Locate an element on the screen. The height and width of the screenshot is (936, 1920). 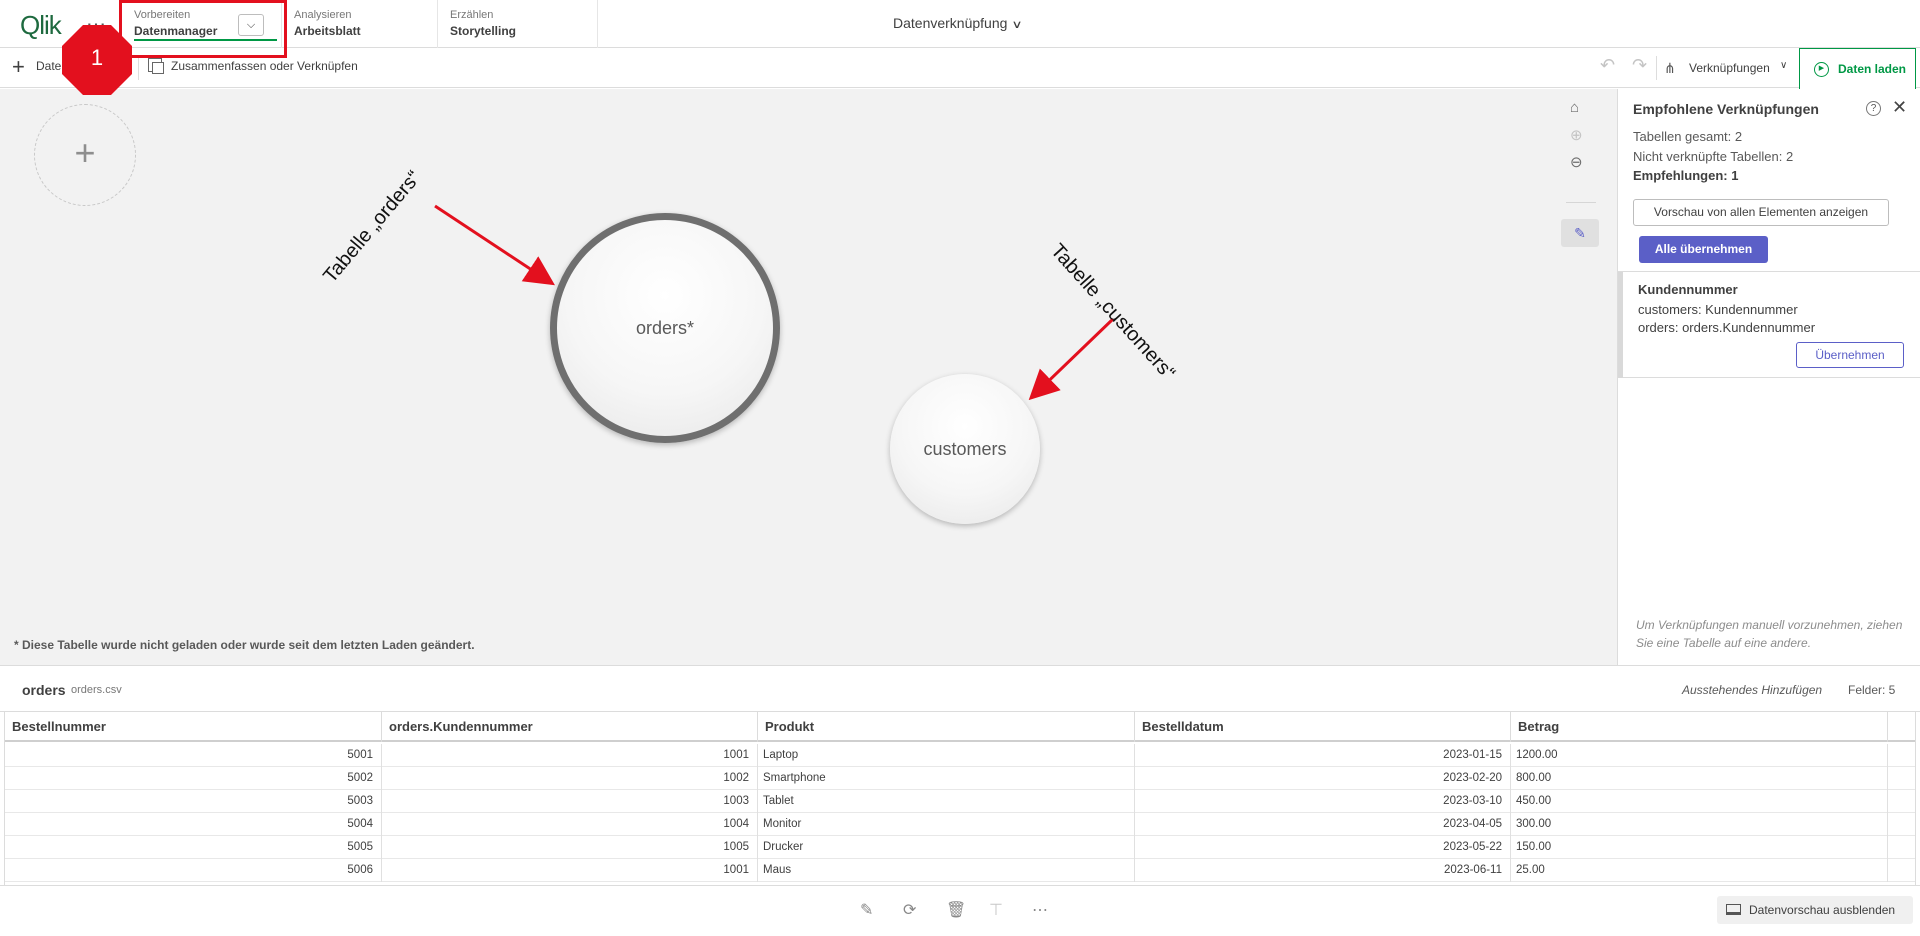
table-row: 5002 1002 Smartphone 2023-02-20 800.00 is located at coordinates (960, 778).